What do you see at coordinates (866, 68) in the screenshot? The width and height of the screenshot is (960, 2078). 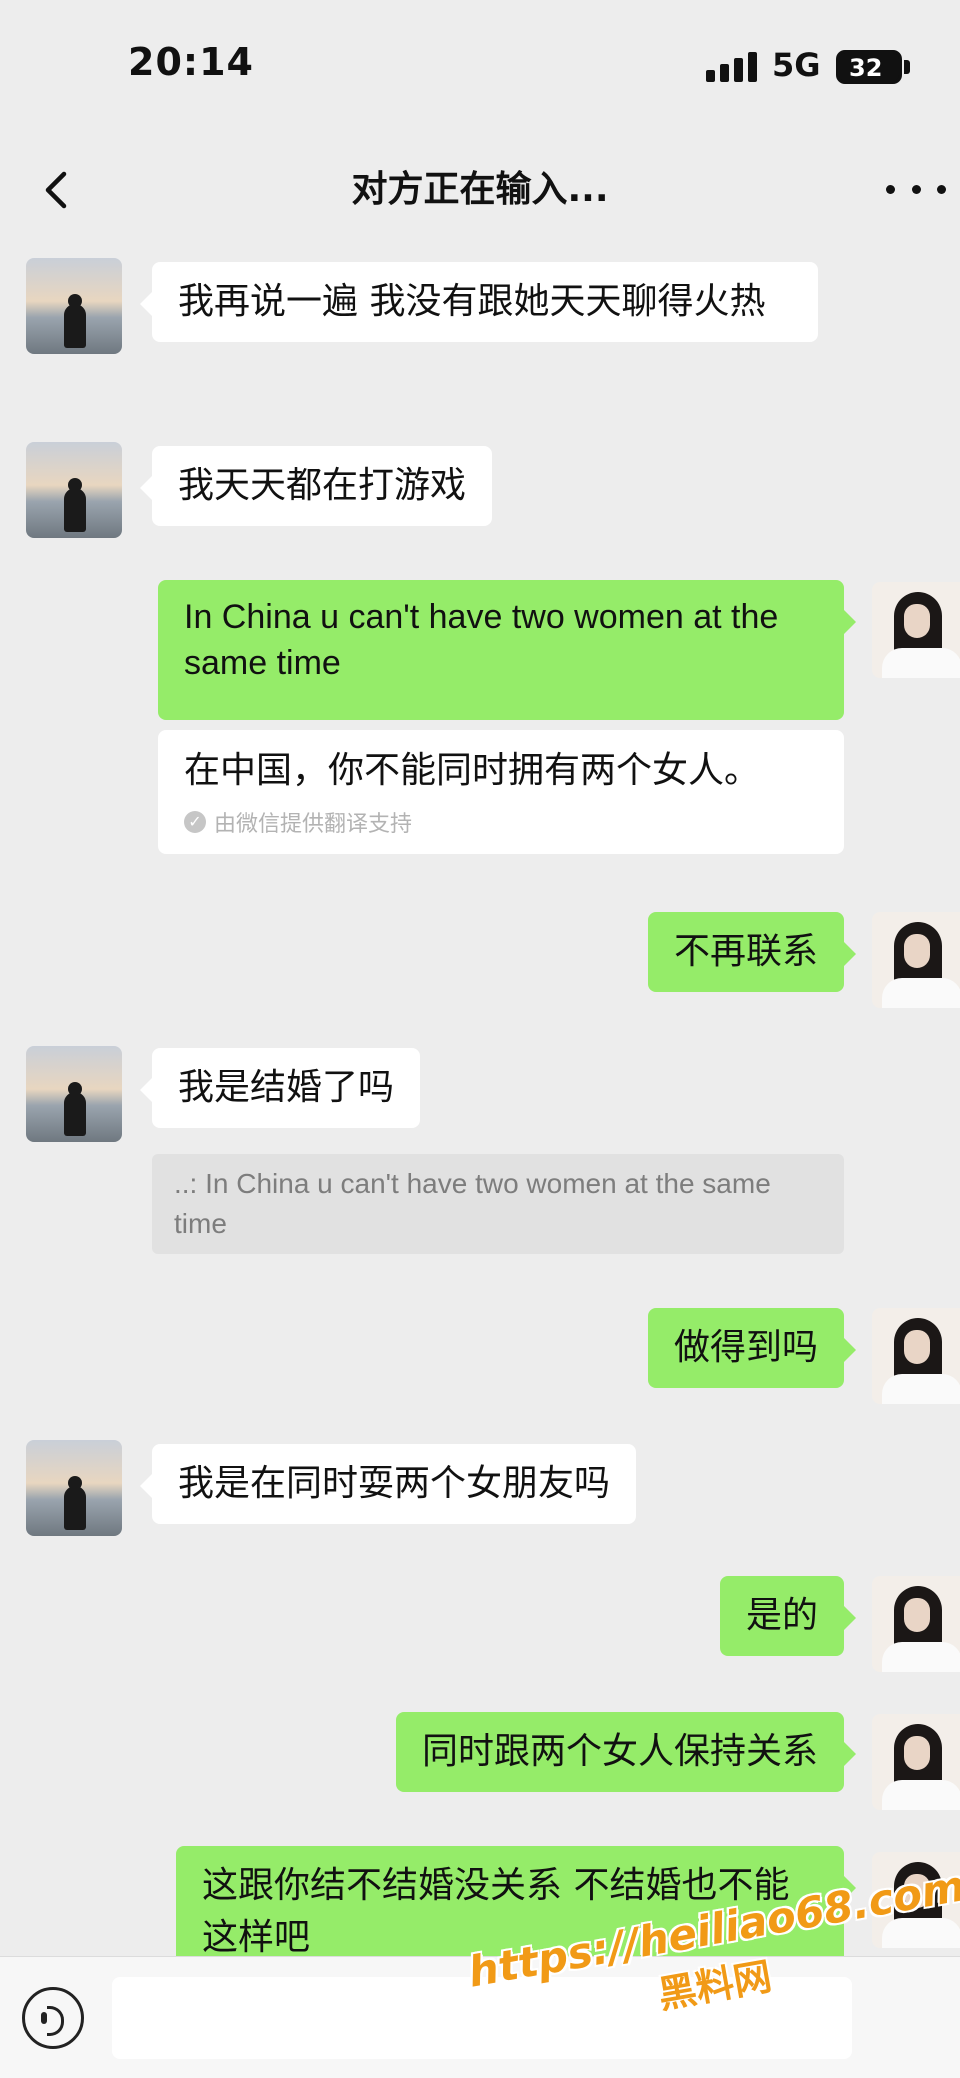 I see `battery-level: 32` at bounding box center [866, 68].